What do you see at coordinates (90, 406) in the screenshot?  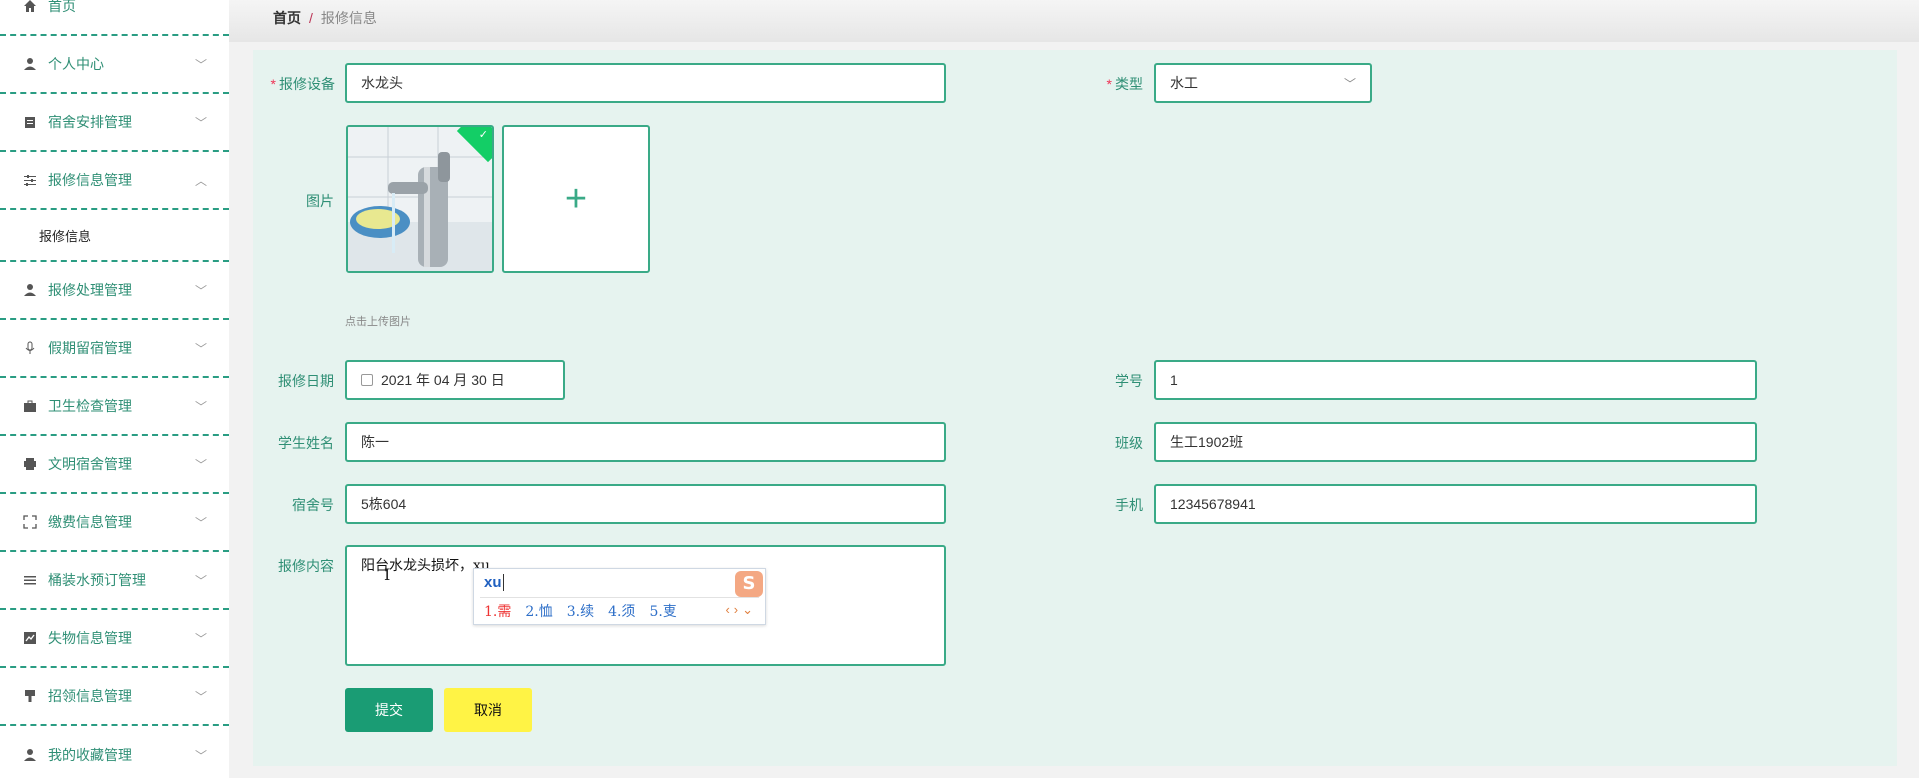 I see `sidebar-item-label: 卫生检查管理` at bounding box center [90, 406].